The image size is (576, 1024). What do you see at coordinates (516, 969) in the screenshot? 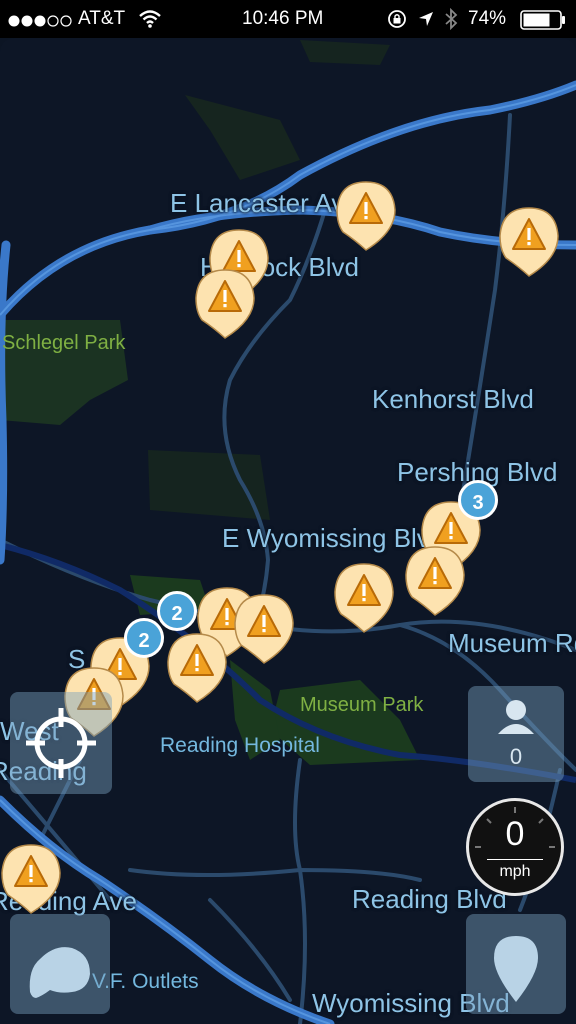
I see `report-pin-icon` at bounding box center [516, 969].